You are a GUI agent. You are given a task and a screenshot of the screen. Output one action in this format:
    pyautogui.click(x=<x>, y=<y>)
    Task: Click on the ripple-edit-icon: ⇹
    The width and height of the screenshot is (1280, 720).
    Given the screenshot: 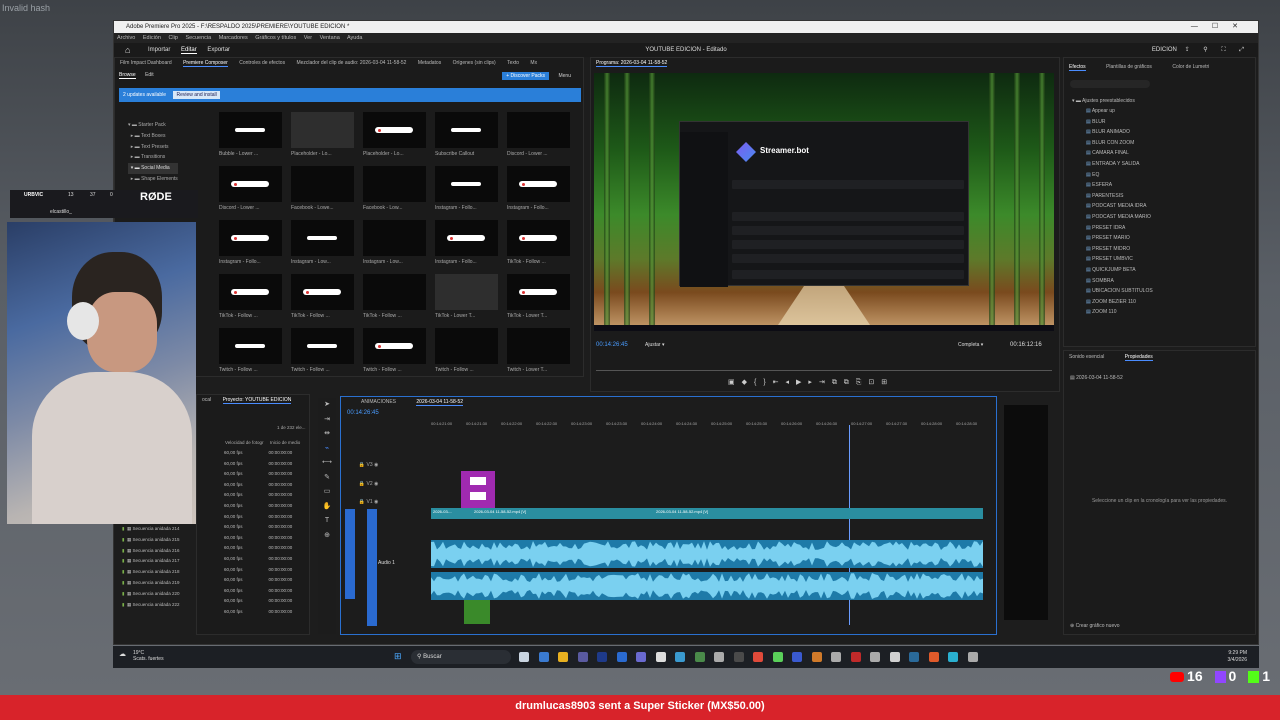 What is the action you would take?
    pyautogui.click(x=327, y=434)
    